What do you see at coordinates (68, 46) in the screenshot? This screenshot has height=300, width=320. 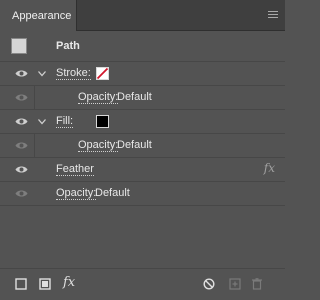 I see `object-type-title: Path` at bounding box center [68, 46].